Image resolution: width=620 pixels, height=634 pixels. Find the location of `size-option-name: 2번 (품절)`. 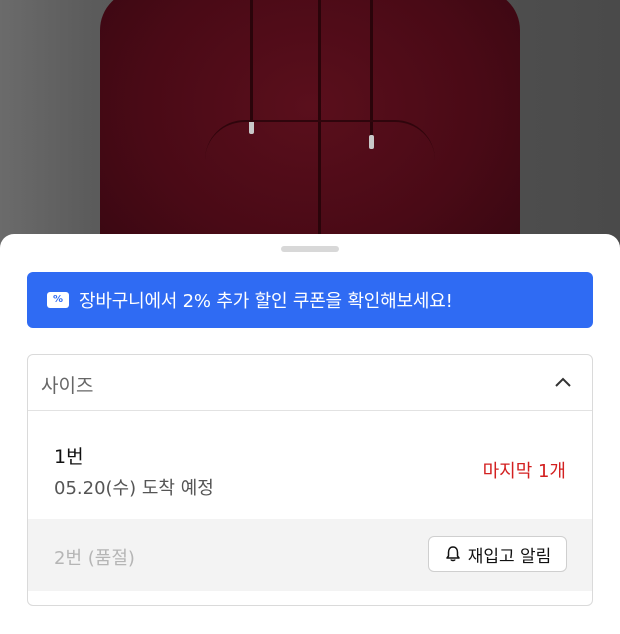

size-option-name: 2번 (품절) is located at coordinates (94, 558).